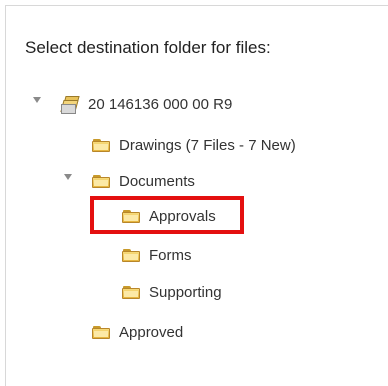 The image size is (388, 386). What do you see at coordinates (70, 104) in the screenshot?
I see `project-stack-icon` at bounding box center [70, 104].